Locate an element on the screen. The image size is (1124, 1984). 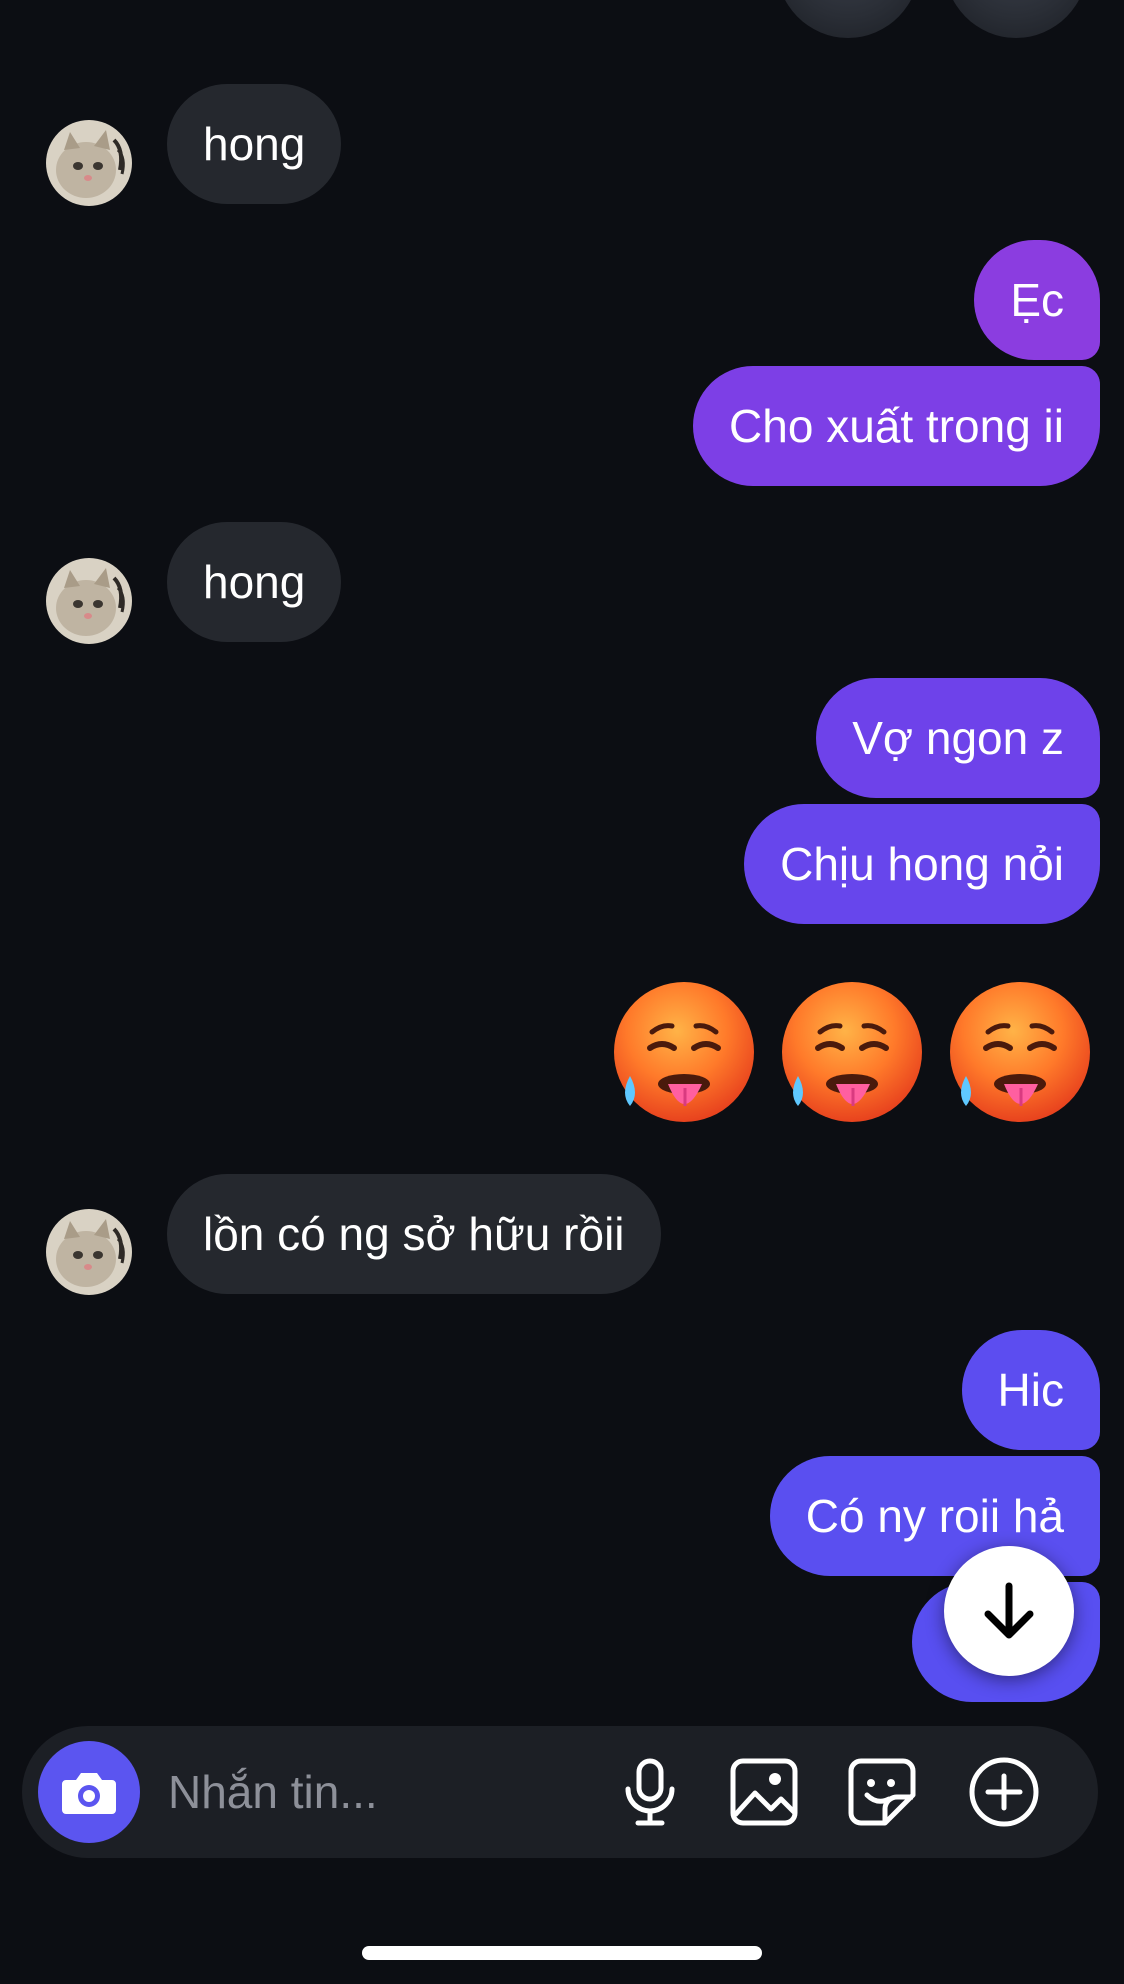
more-options-button is located at coordinates (1004, 1792).